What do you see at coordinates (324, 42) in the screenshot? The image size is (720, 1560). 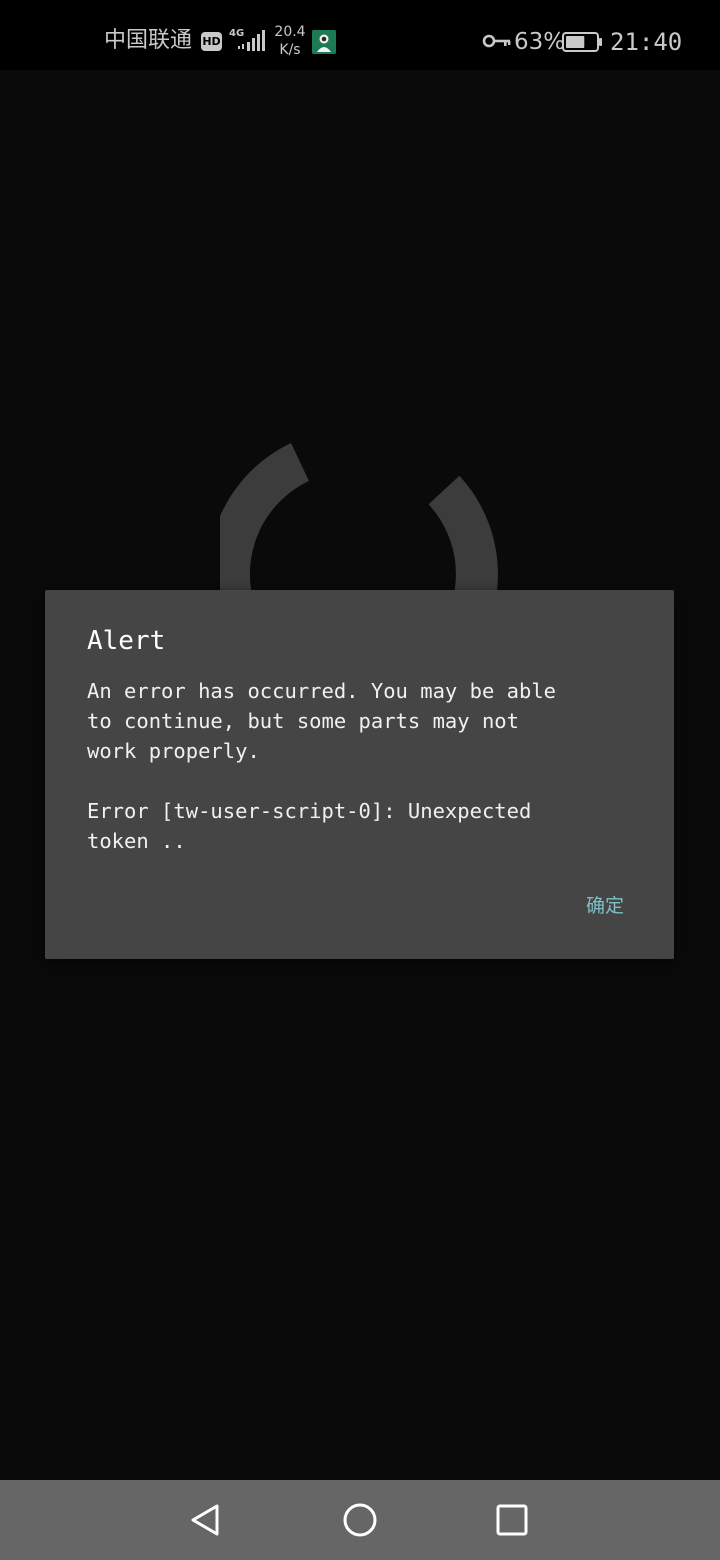 I see `app-notification-icon` at bounding box center [324, 42].